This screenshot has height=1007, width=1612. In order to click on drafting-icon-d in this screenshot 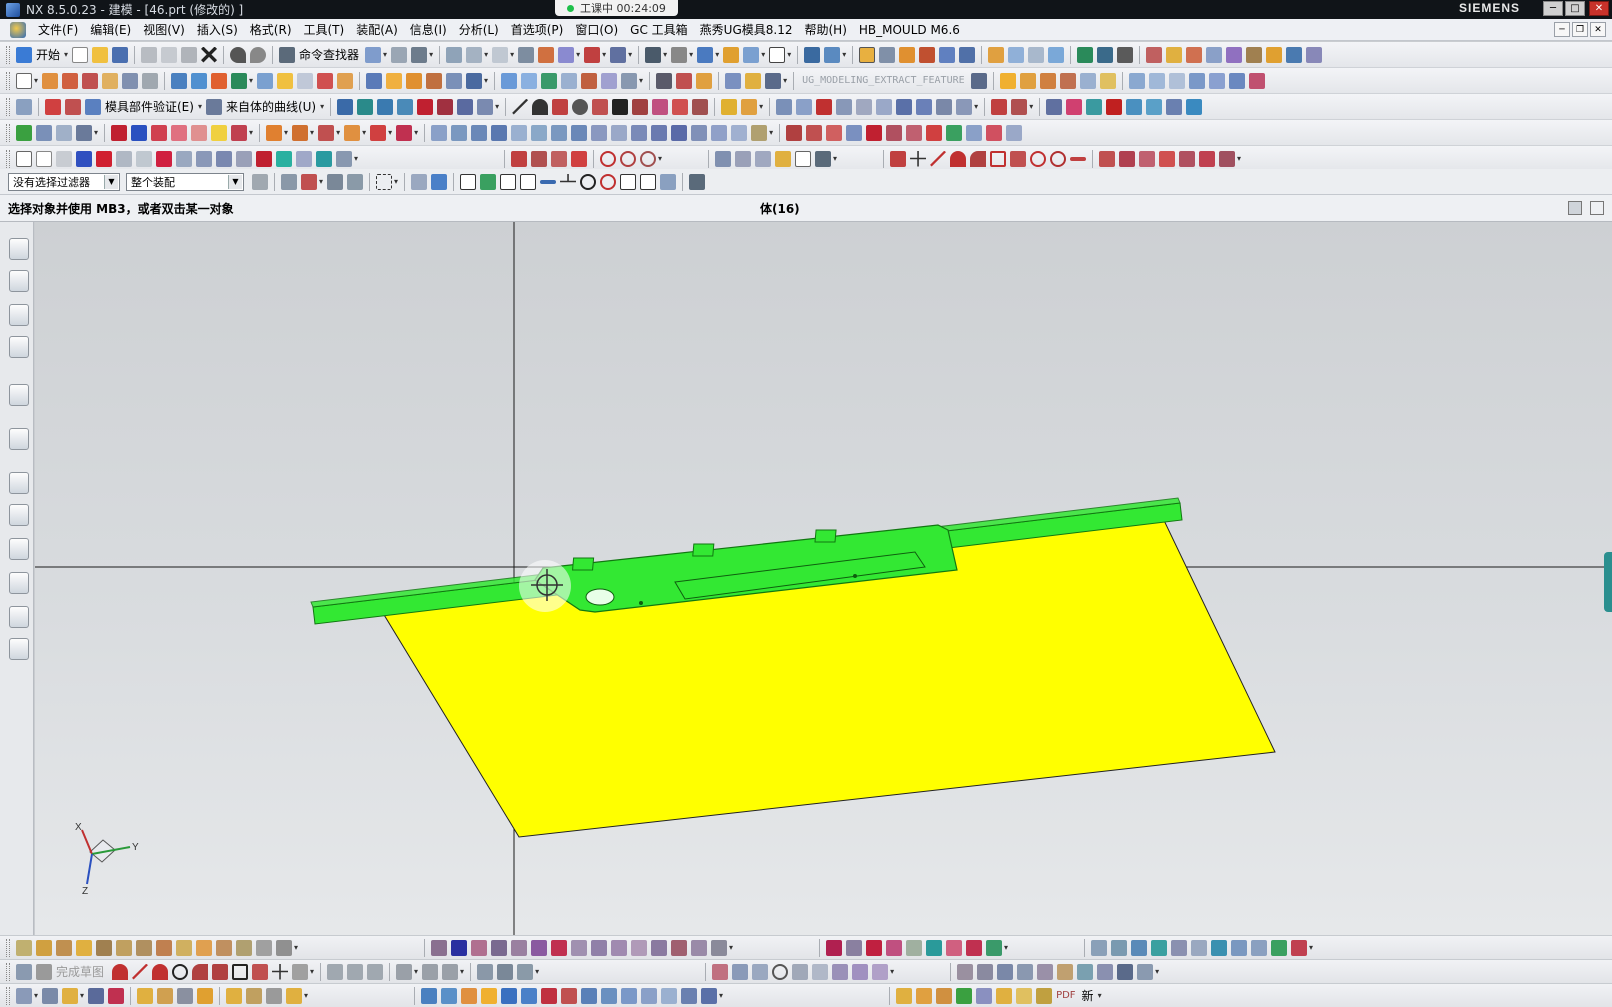, I will do `click(783, 158)`.